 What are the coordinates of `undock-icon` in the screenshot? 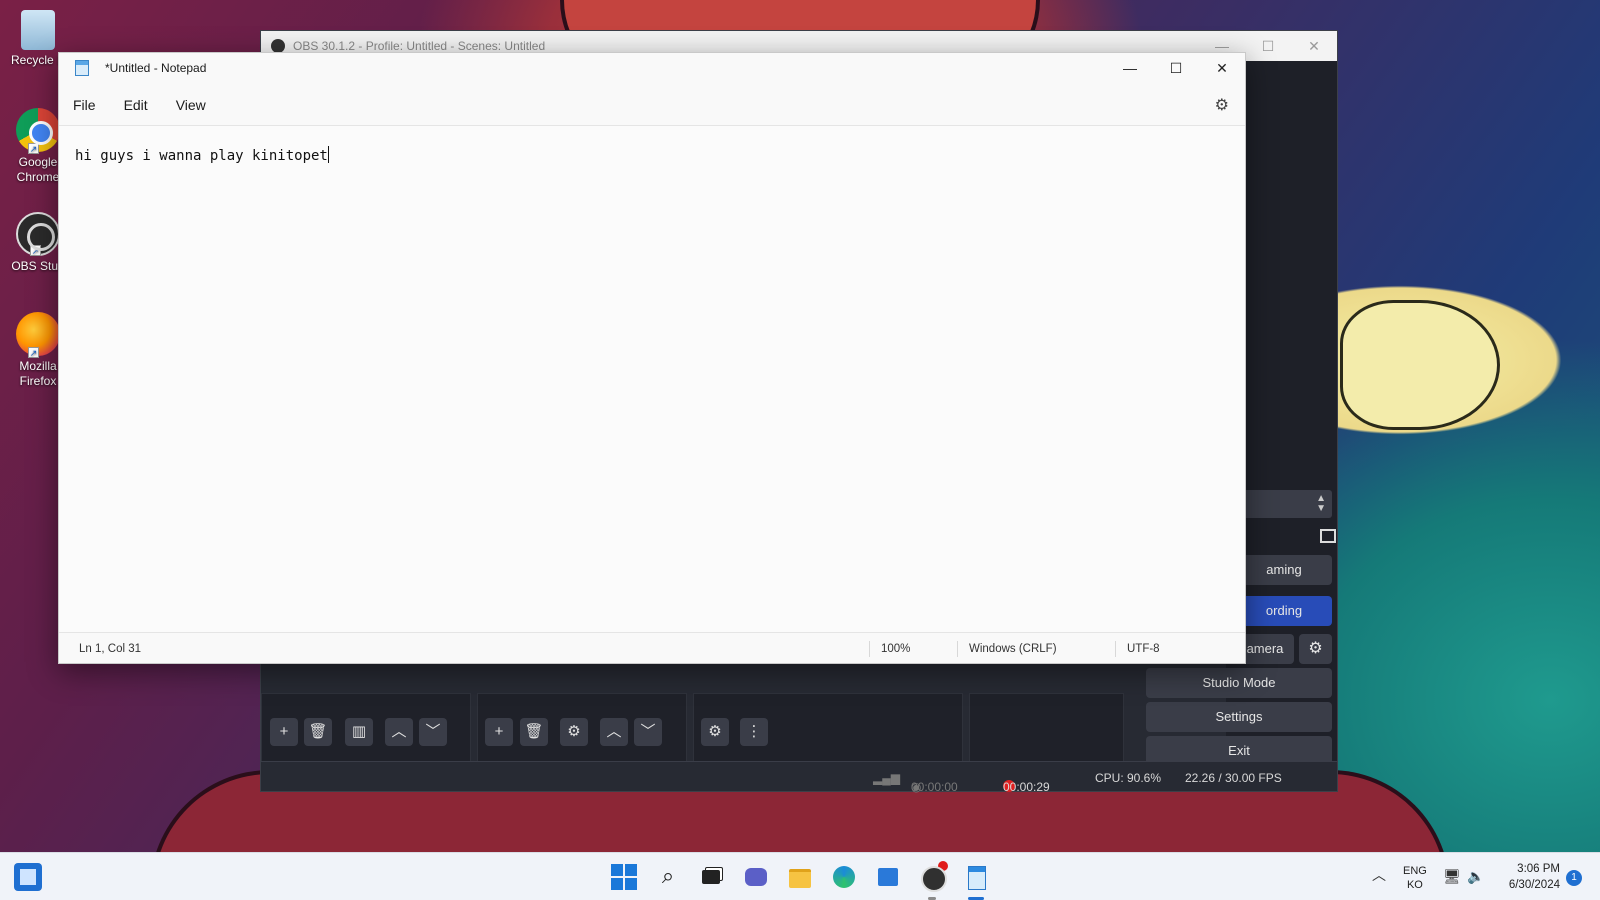 It's located at (1328, 536).